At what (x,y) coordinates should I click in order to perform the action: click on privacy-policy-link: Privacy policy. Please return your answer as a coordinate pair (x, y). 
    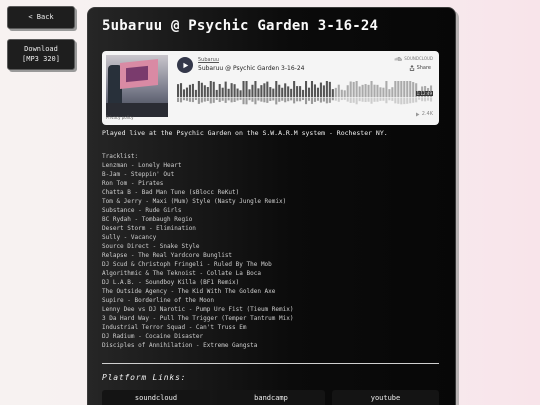
    Looking at the image, I should click on (120, 117).